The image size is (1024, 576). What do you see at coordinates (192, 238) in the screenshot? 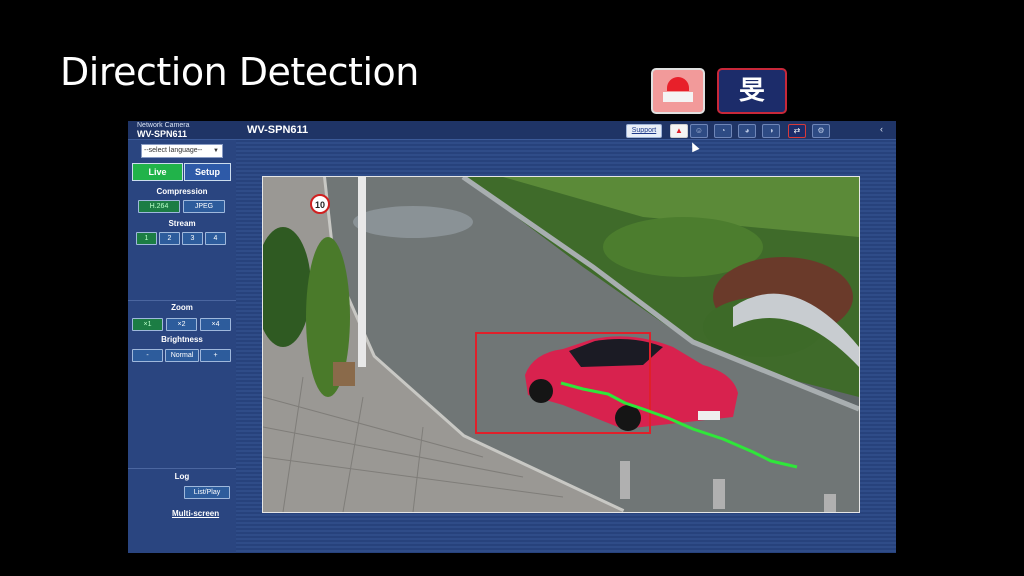
I see `stream-3-button: 3` at bounding box center [192, 238].